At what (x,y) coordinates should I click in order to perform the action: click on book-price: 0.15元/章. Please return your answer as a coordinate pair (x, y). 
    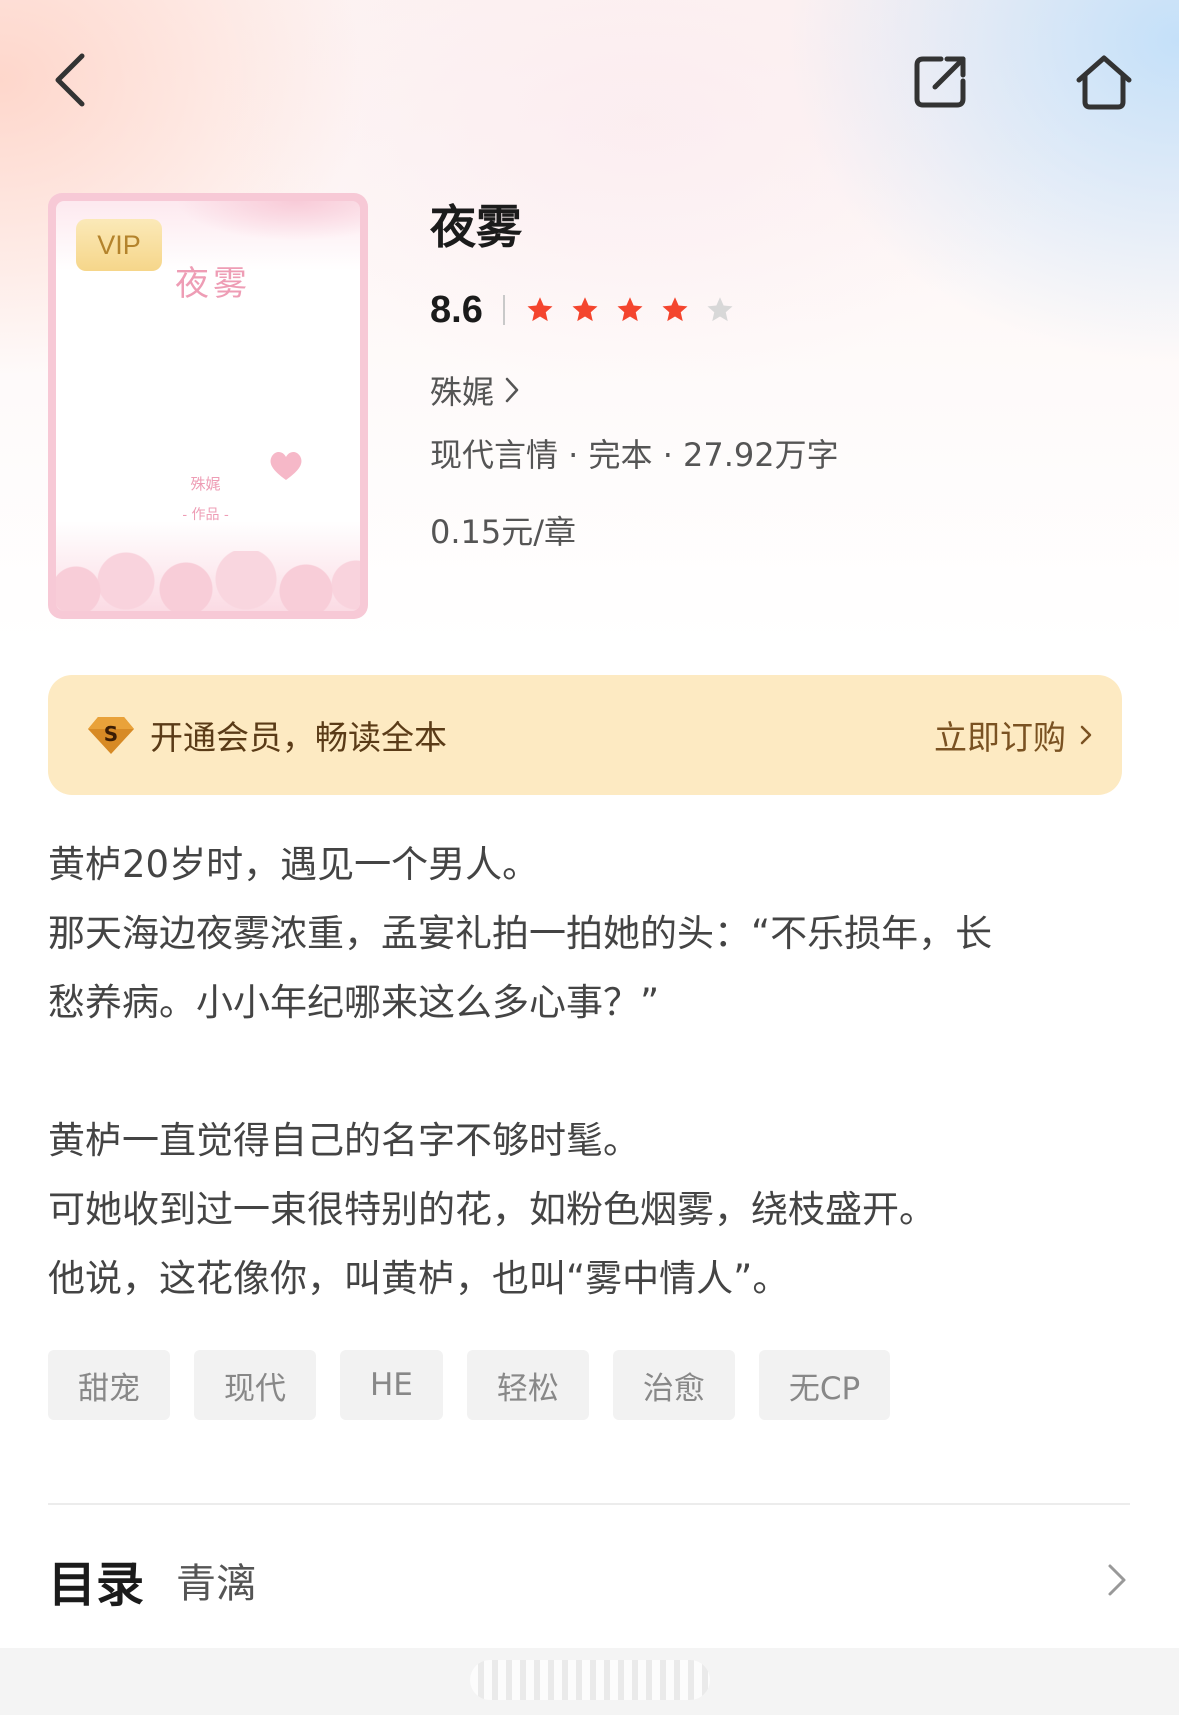
    Looking at the image, I should click on (503, 532).